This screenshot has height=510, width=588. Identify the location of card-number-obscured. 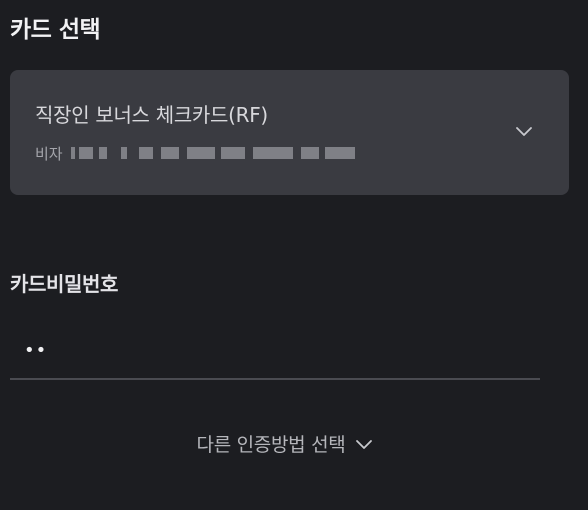
(214, 153).